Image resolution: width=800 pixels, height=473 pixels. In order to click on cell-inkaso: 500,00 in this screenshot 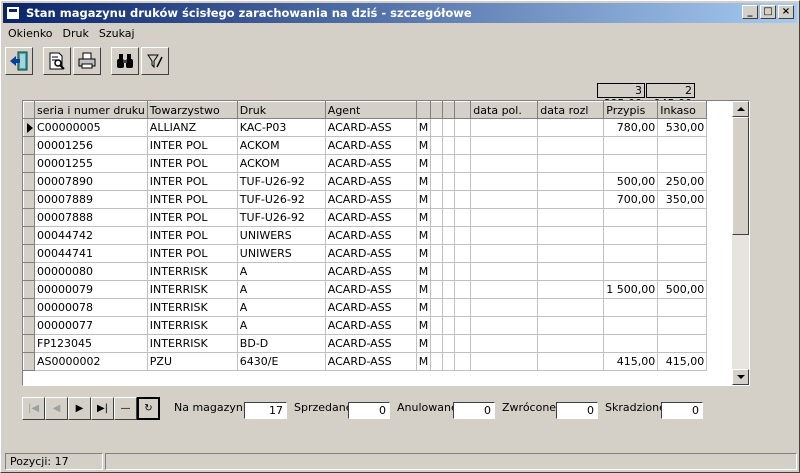, I will do `click(682, 289)`.